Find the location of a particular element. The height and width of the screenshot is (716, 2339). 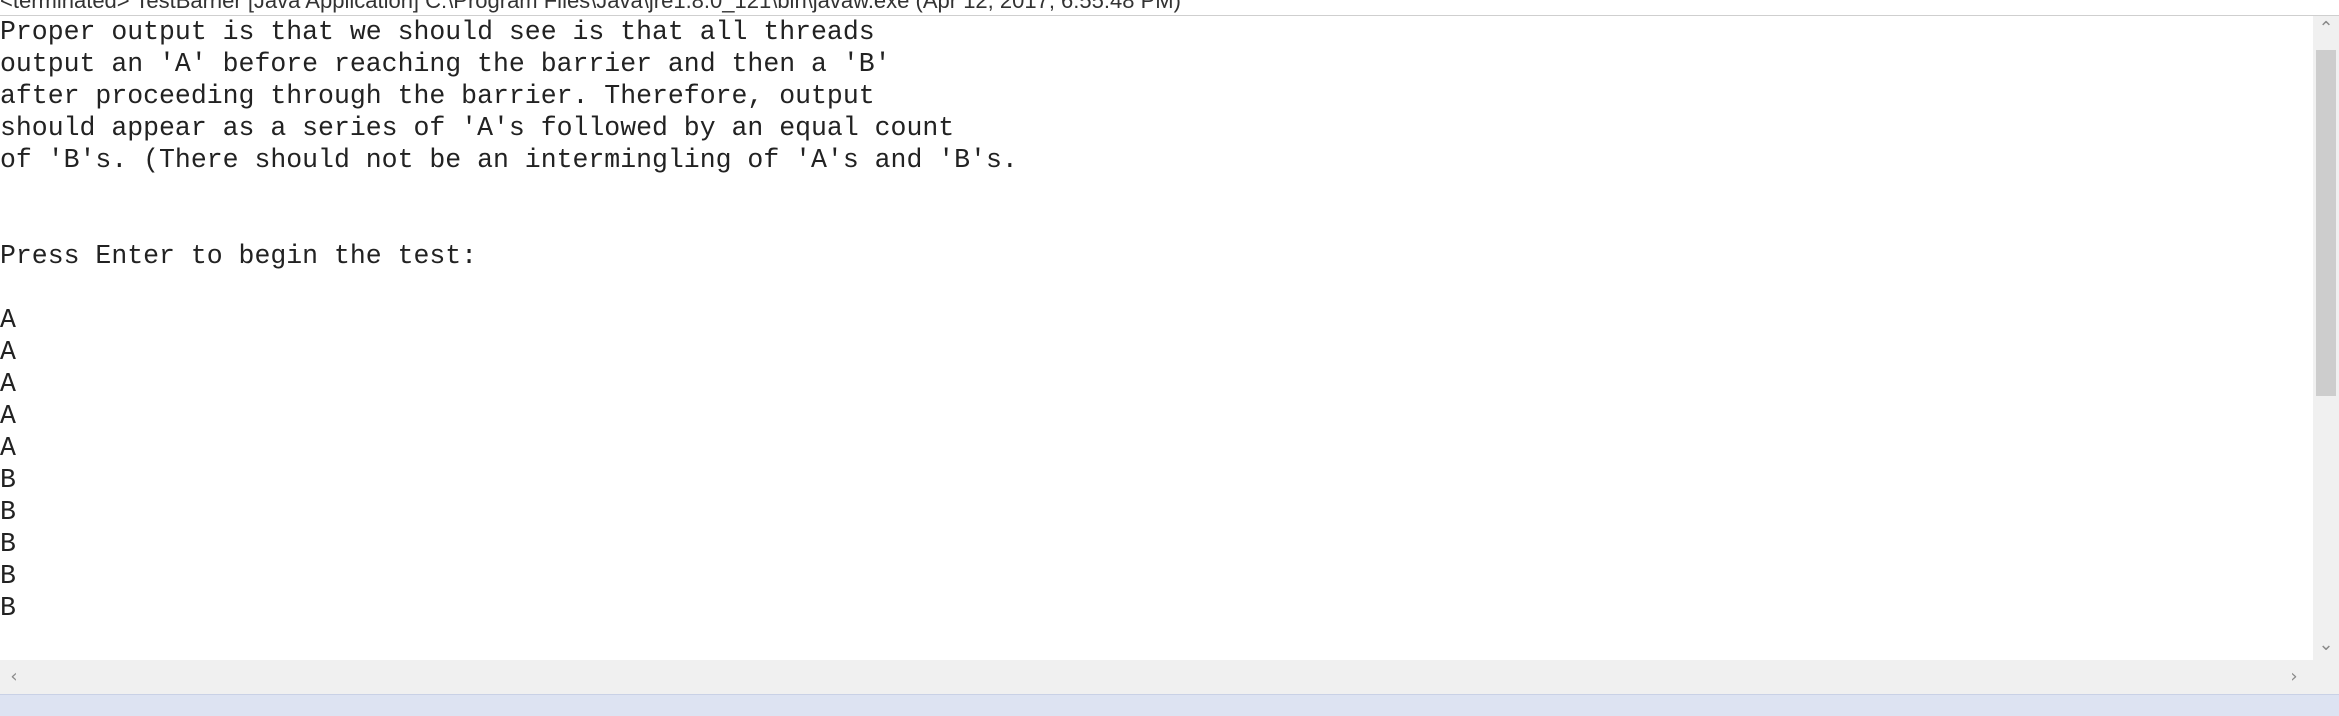

chevron-right-icon: › is located at coordinates (2294, 677).